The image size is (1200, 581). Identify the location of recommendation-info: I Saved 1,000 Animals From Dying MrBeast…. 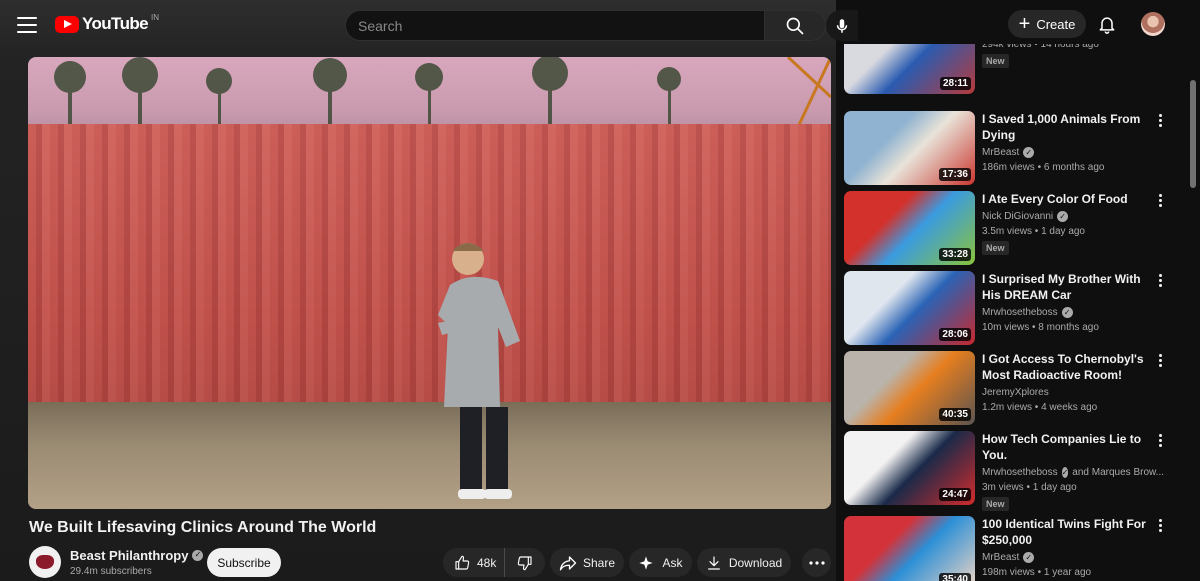
(1072, 142).